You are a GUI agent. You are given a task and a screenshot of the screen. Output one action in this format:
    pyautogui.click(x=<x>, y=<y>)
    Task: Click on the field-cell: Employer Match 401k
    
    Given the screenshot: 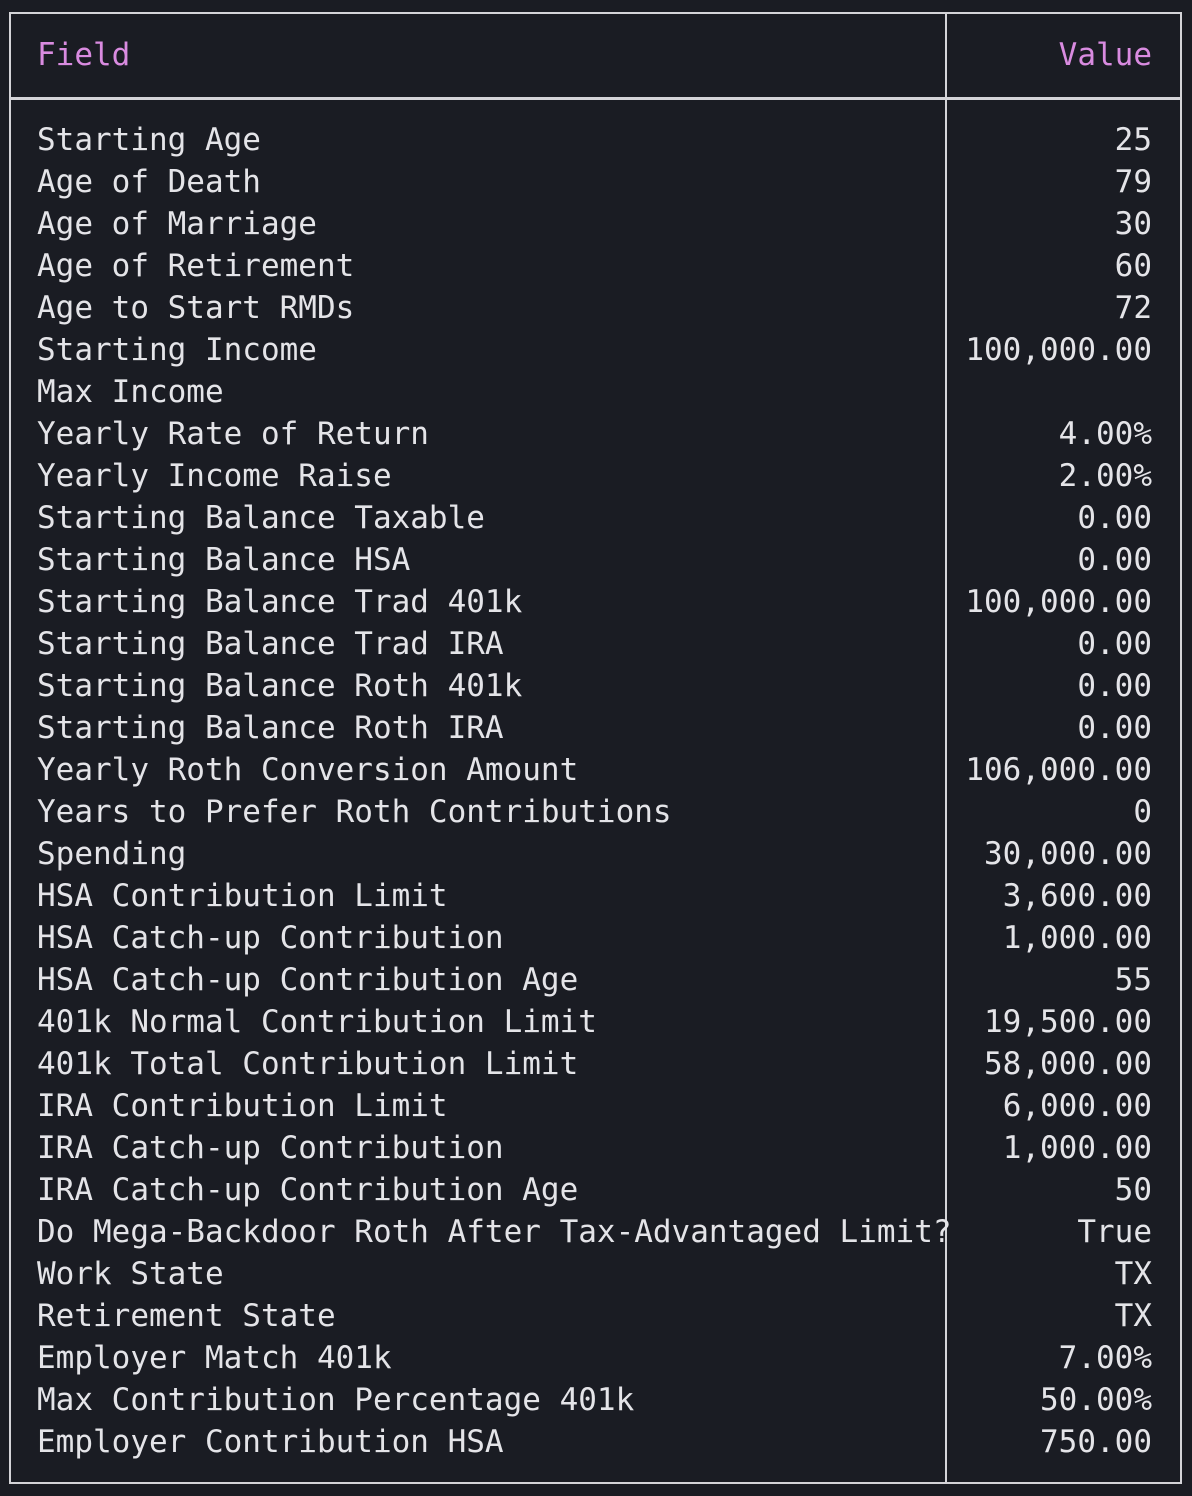 What is the action you would take?
    pyautogui.click(x=214, y=1358)
    